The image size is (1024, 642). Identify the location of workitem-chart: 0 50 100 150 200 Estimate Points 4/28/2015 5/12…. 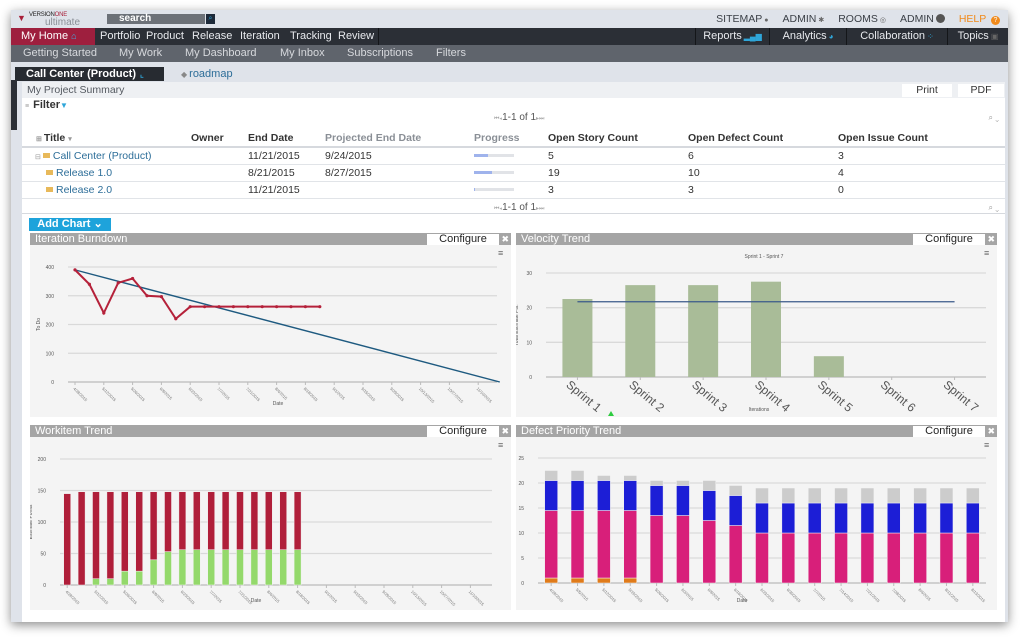
(261, 532).